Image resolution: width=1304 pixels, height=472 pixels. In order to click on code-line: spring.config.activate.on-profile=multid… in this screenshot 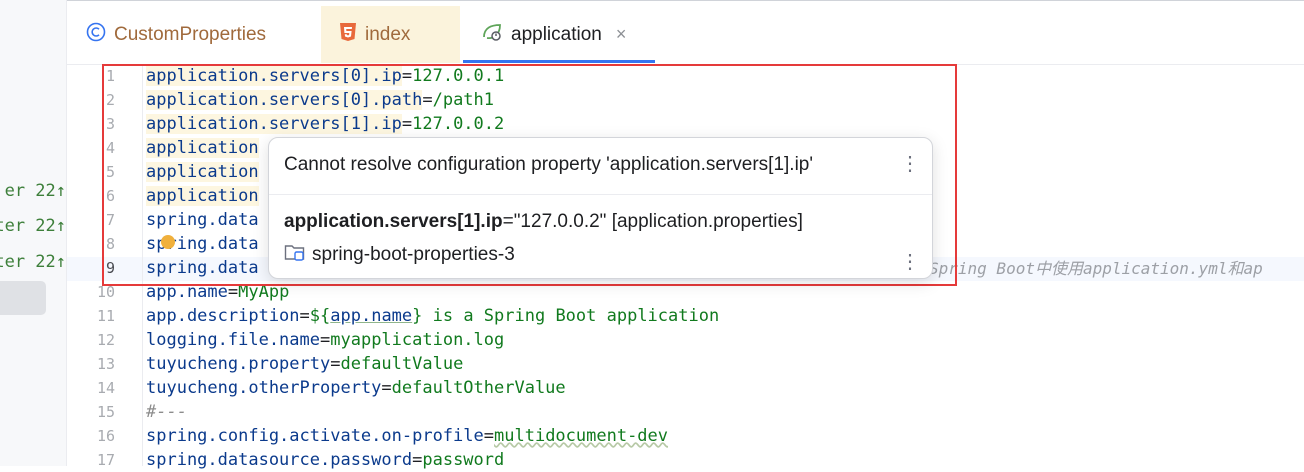, I will do `click(407, 436)`.